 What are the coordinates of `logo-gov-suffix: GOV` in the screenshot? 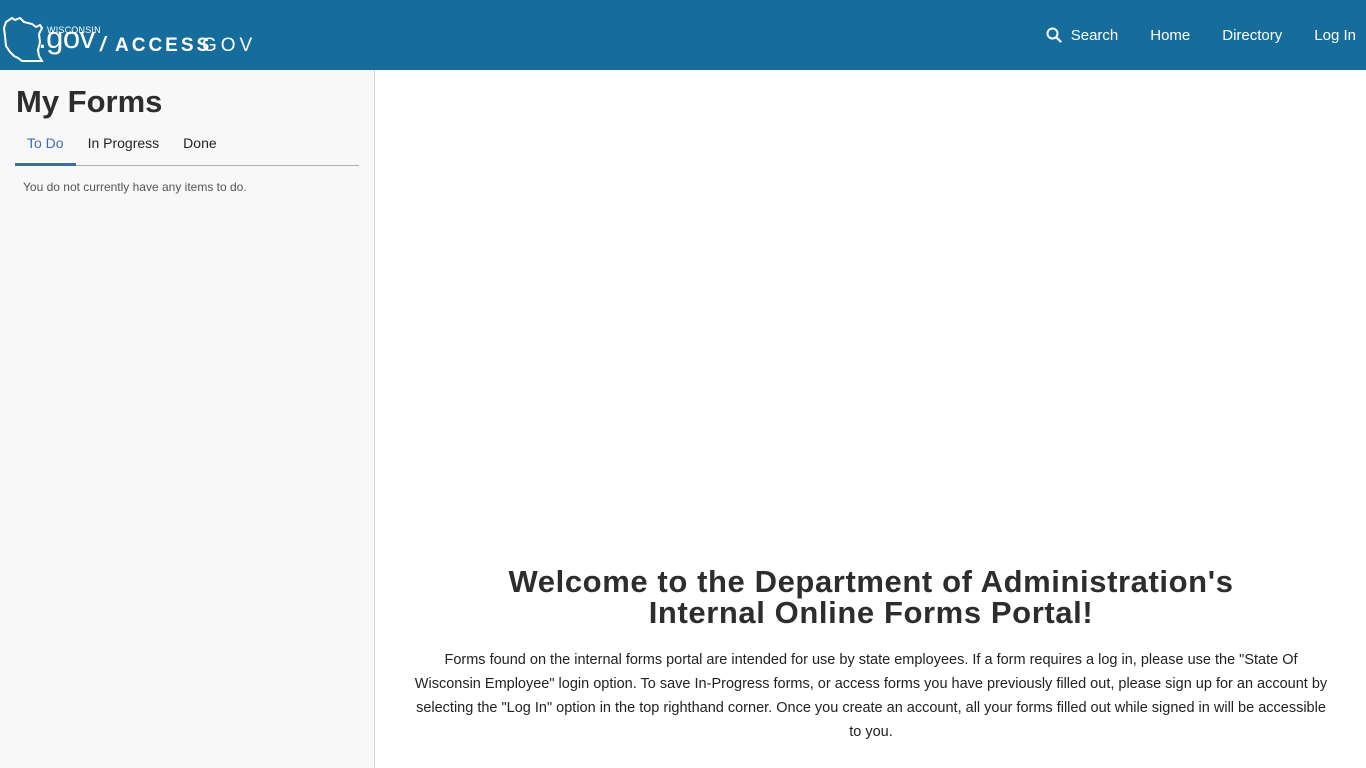 It's located at (229, 45).